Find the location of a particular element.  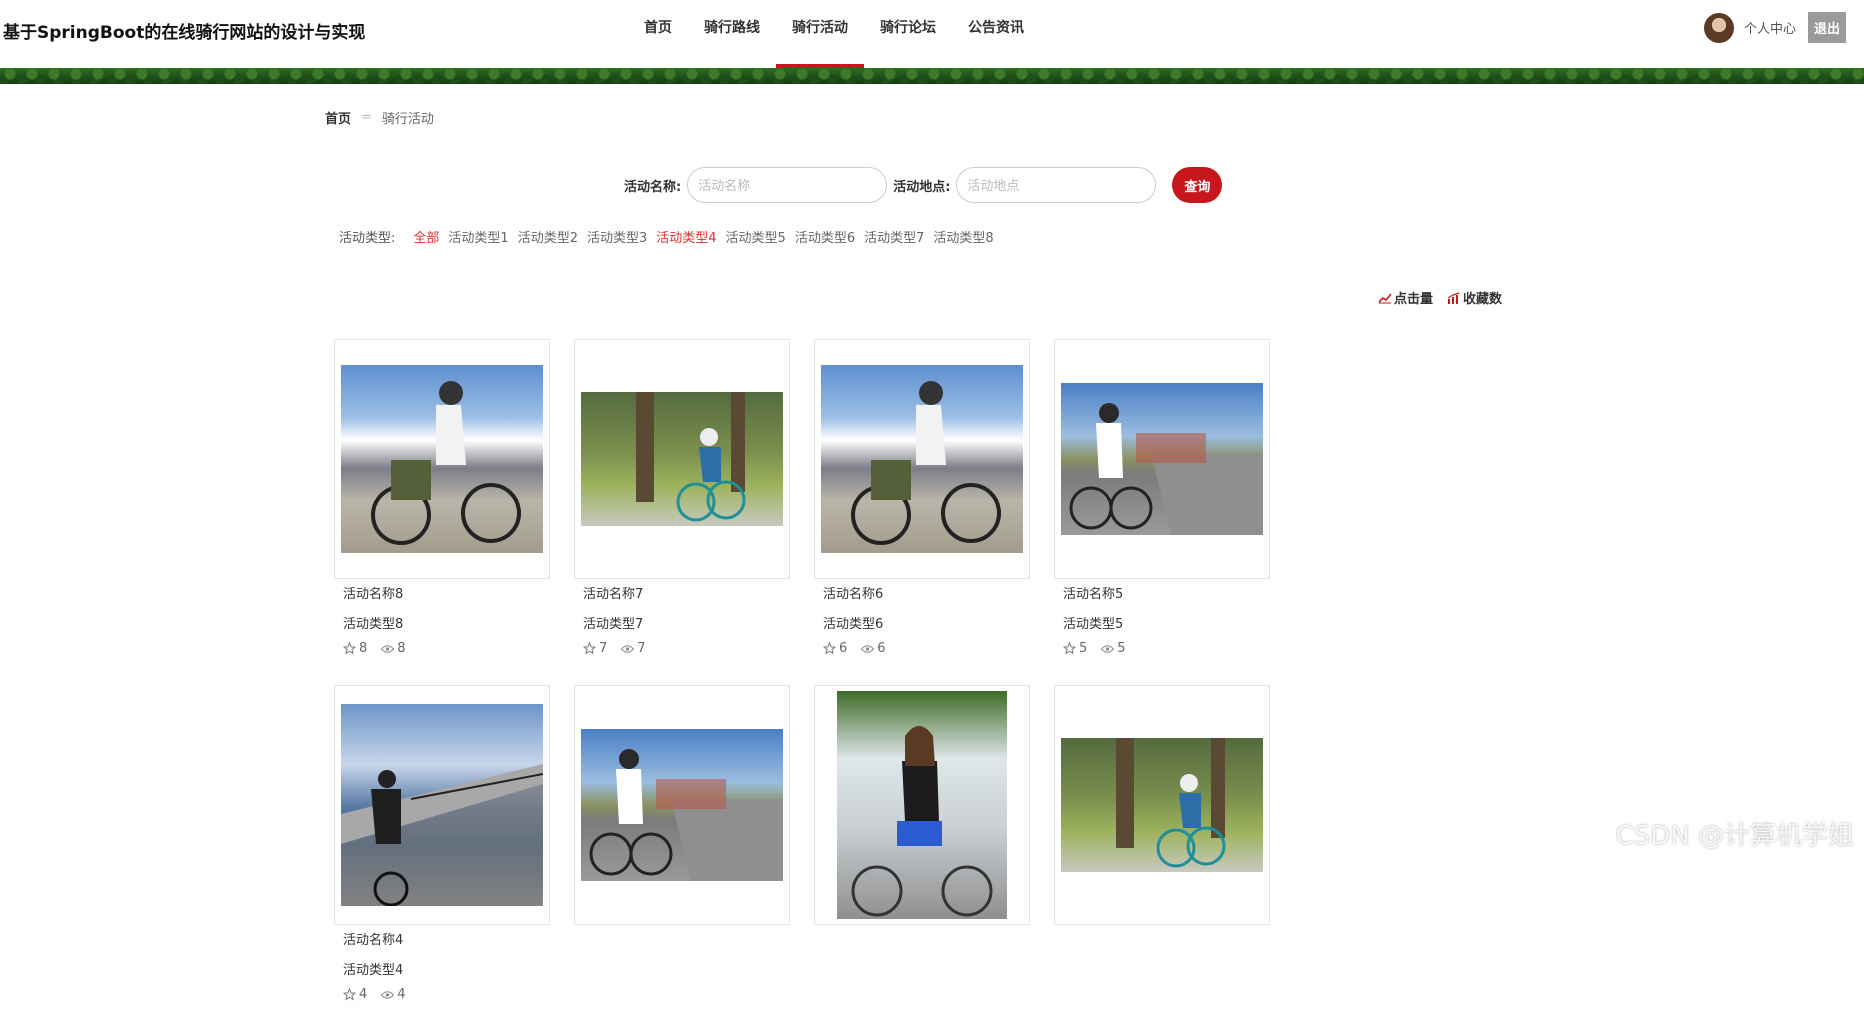

sort-clicks-label: 点击量 is located at coordinates (1413, 297).